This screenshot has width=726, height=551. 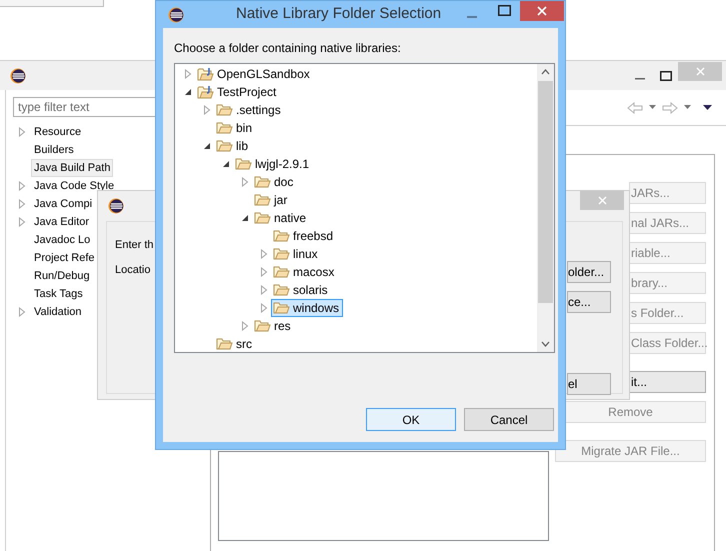 What do you see at coordinates (545, 208) in the screenshot?
I see `scrollbar` at bounding box center [545, 208].